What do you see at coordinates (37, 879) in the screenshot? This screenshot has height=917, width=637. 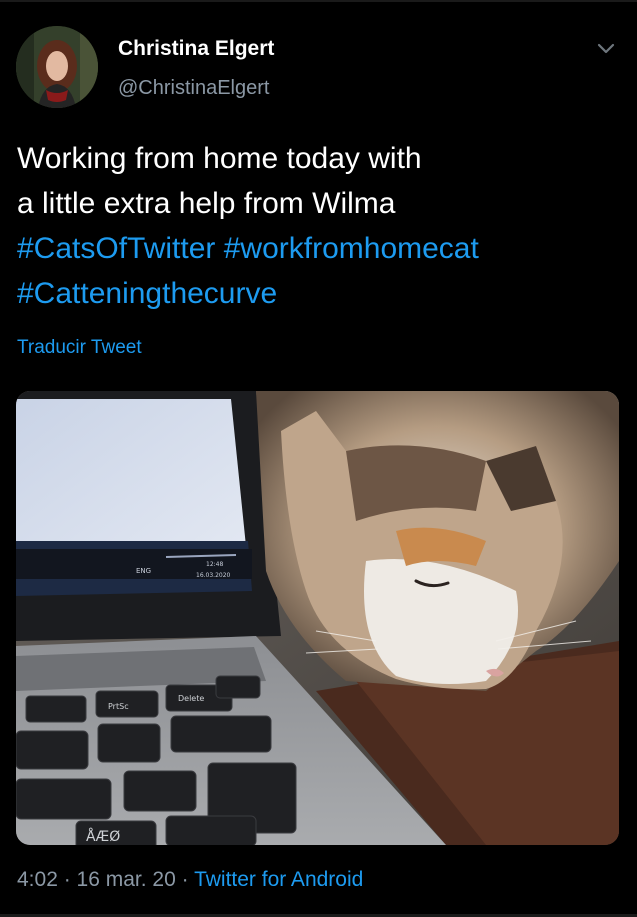 I see `tweet-time: 4:02` at bounding box center [37, 879].